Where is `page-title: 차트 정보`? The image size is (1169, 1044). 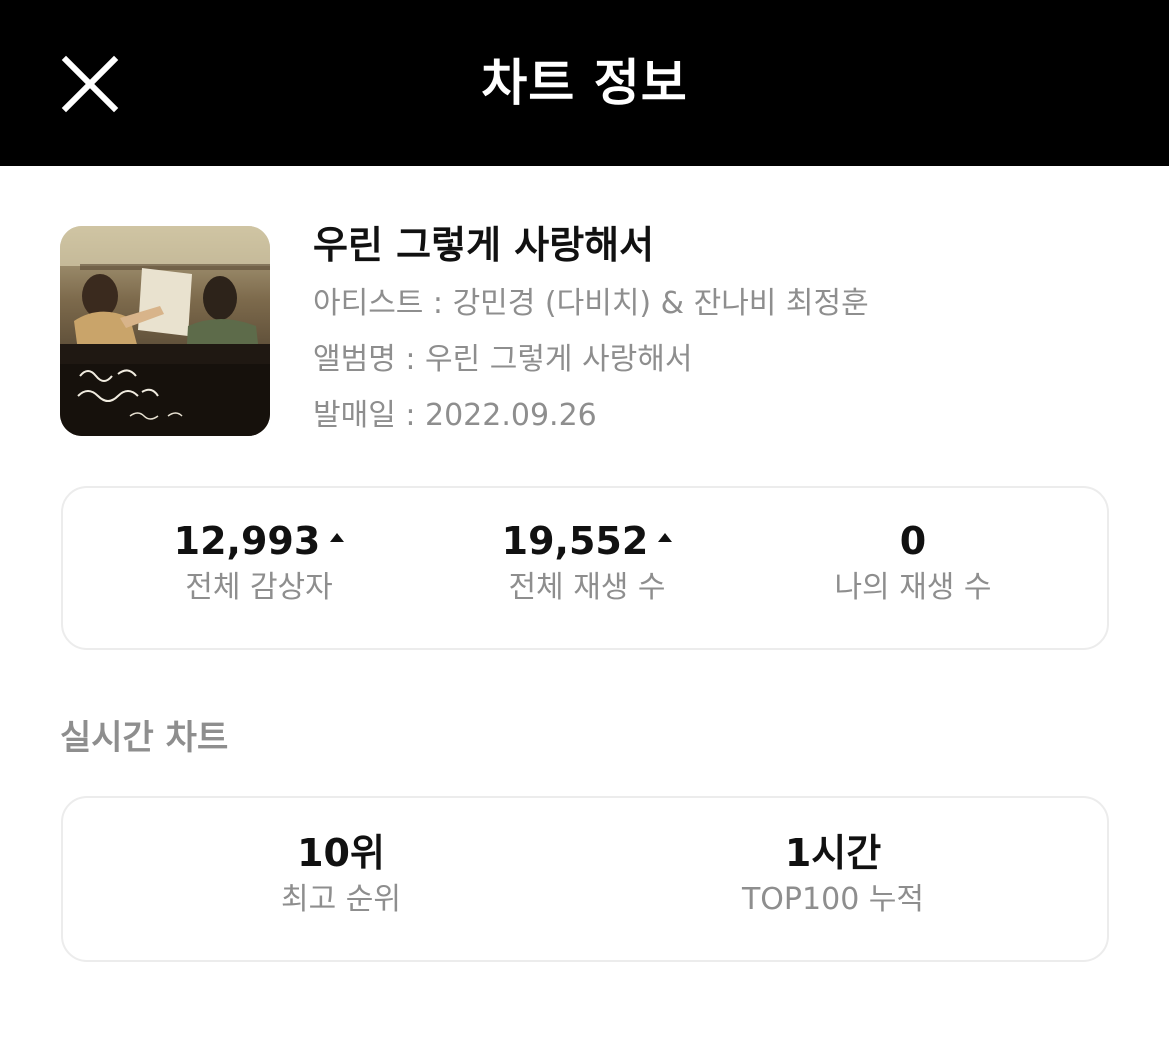 page-title: 차트 정보 is located at coordinates (584, 83).